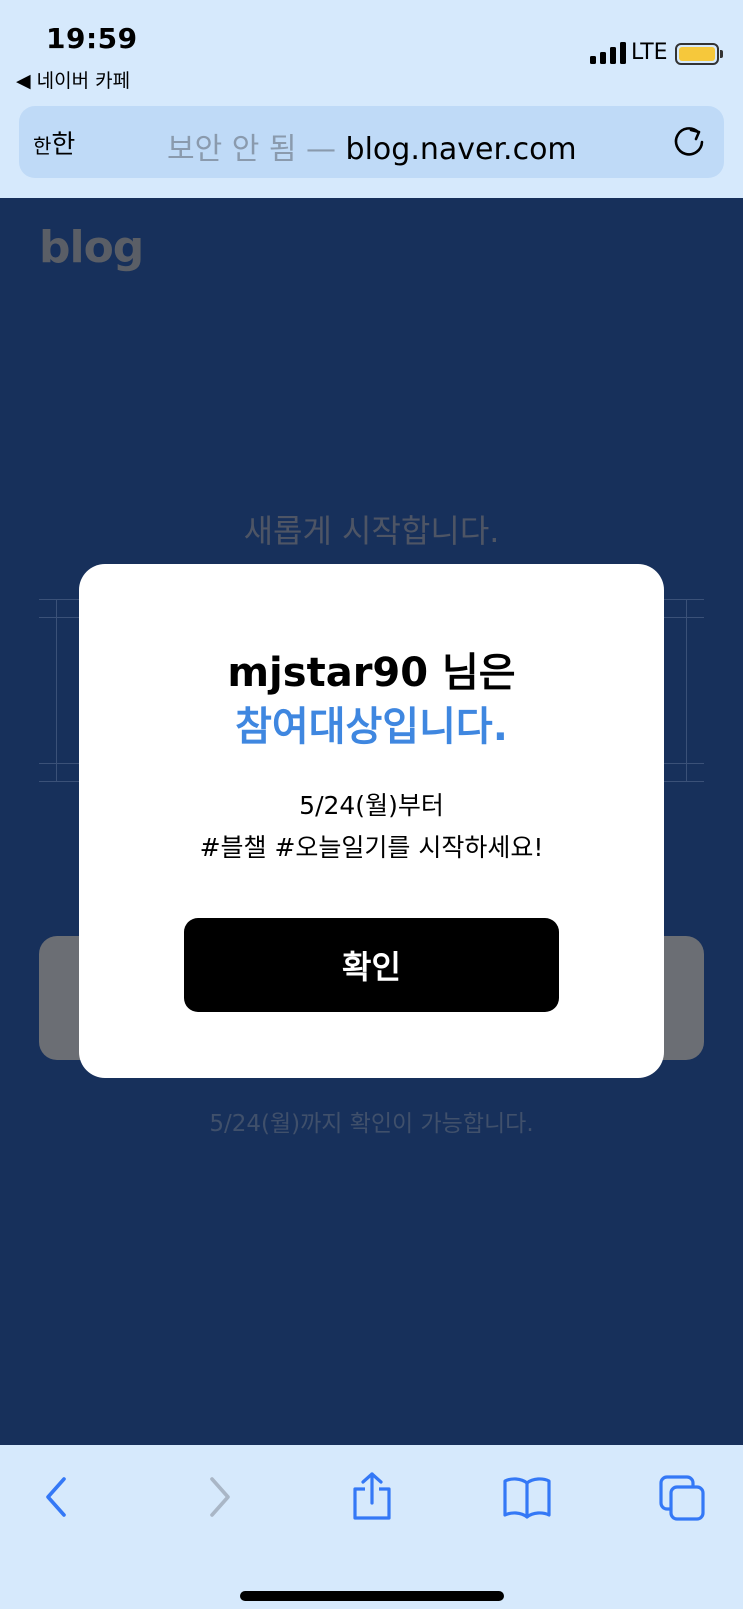  Describe the element at coordinates (461, 149) in the screenshot. I see `url-domain: blog.naver.com` at that location.